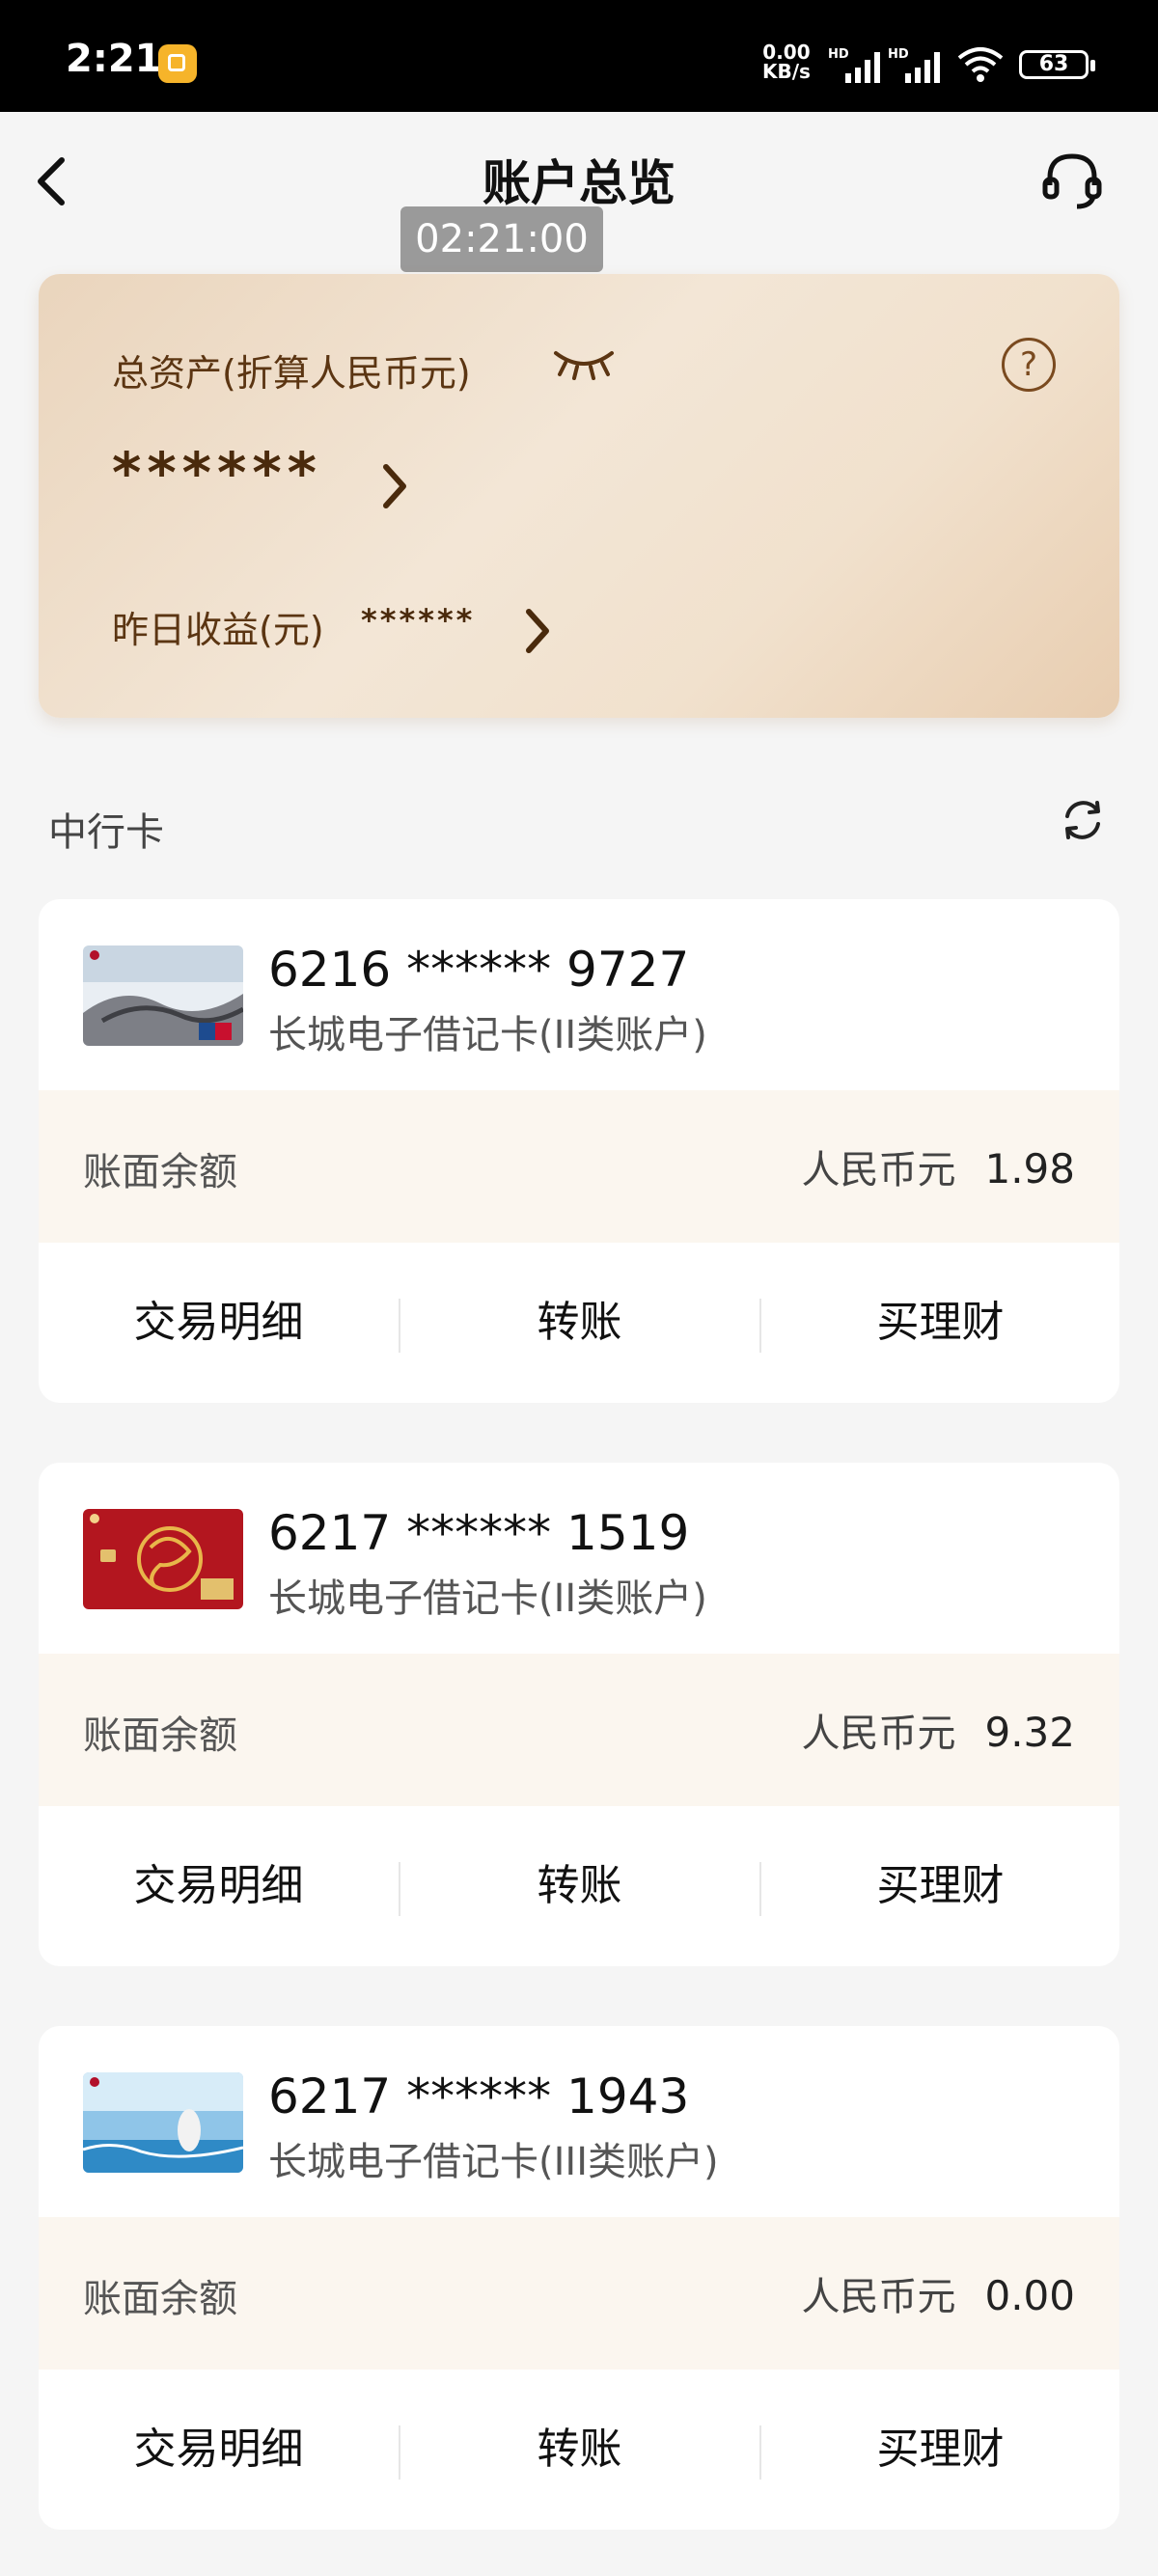  What do you see at coordinates (579, 183) in the screenshot?
I see `page-title: 账户总览` at bounding box center [579, 183].